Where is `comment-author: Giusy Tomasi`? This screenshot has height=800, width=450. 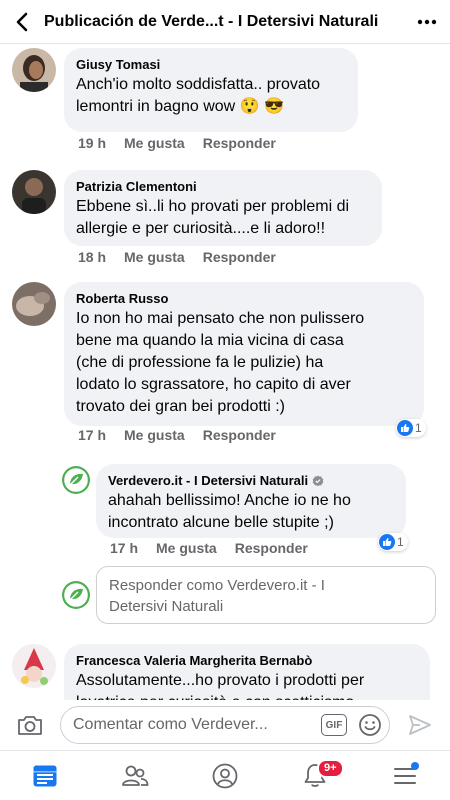
comment-author: Giusy Tomasi is located at coordinates (211, 65).